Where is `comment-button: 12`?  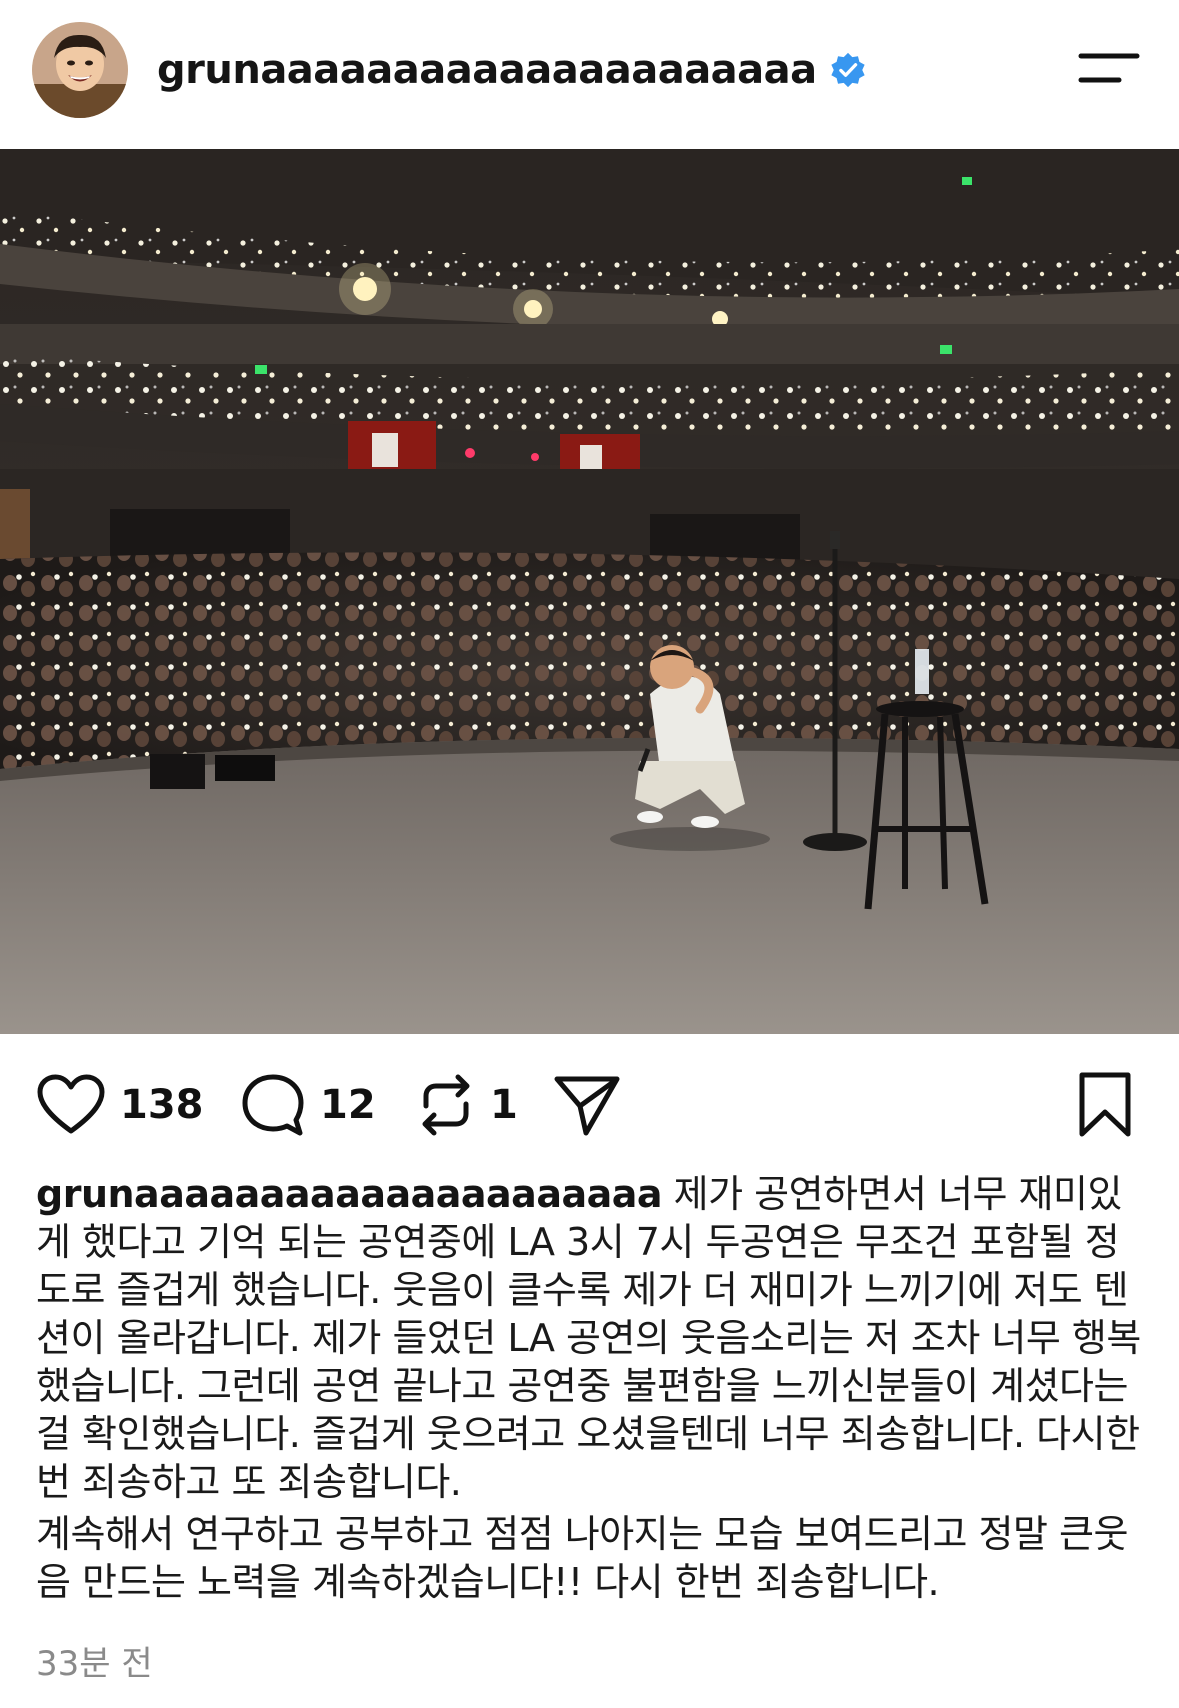
comment-button: 12 is located at coordinates (308, 1105).